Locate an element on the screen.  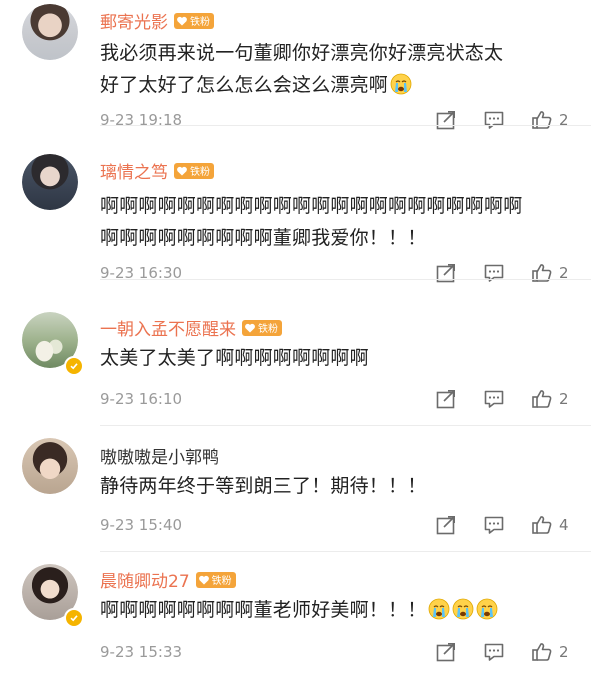
comment-meta: 9-23 15:33 2 is located at coordinates (334, 652).